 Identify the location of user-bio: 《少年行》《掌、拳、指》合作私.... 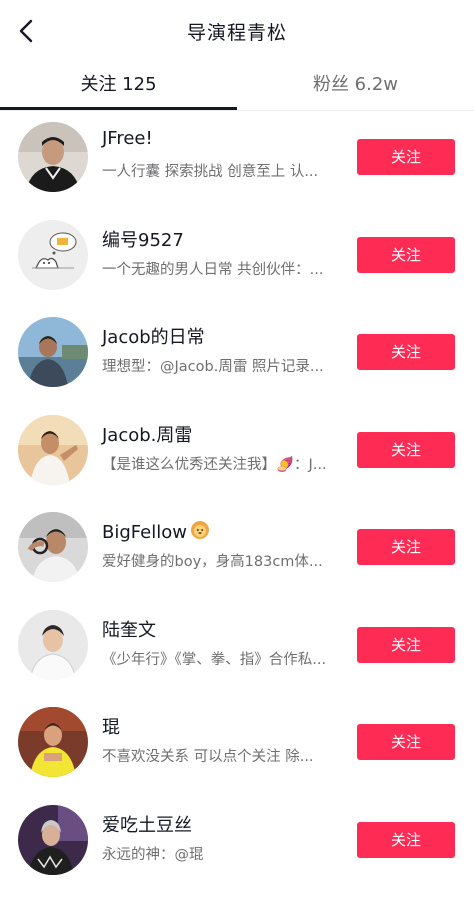
(214, 659).